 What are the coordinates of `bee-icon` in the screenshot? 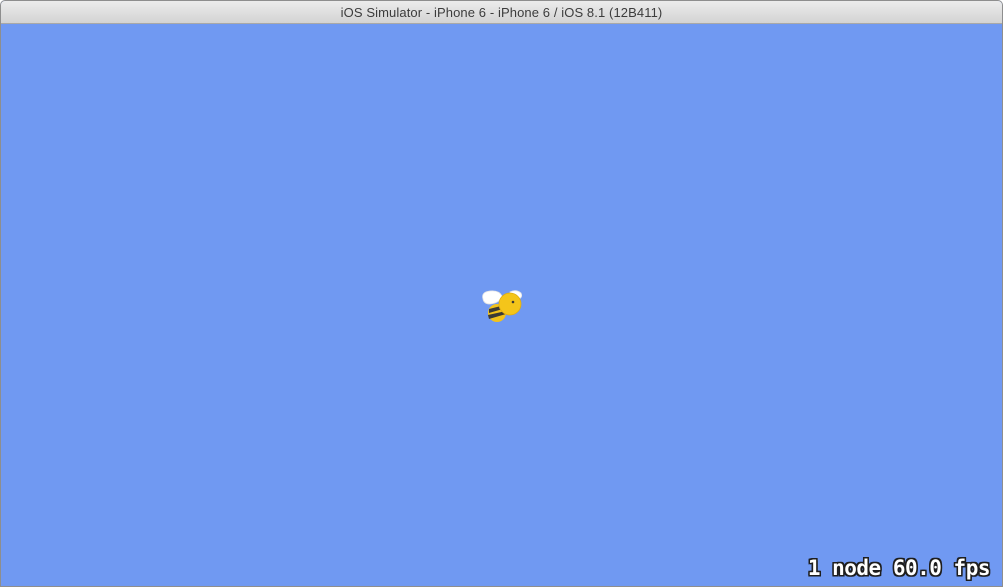 It's located at (502, 306).